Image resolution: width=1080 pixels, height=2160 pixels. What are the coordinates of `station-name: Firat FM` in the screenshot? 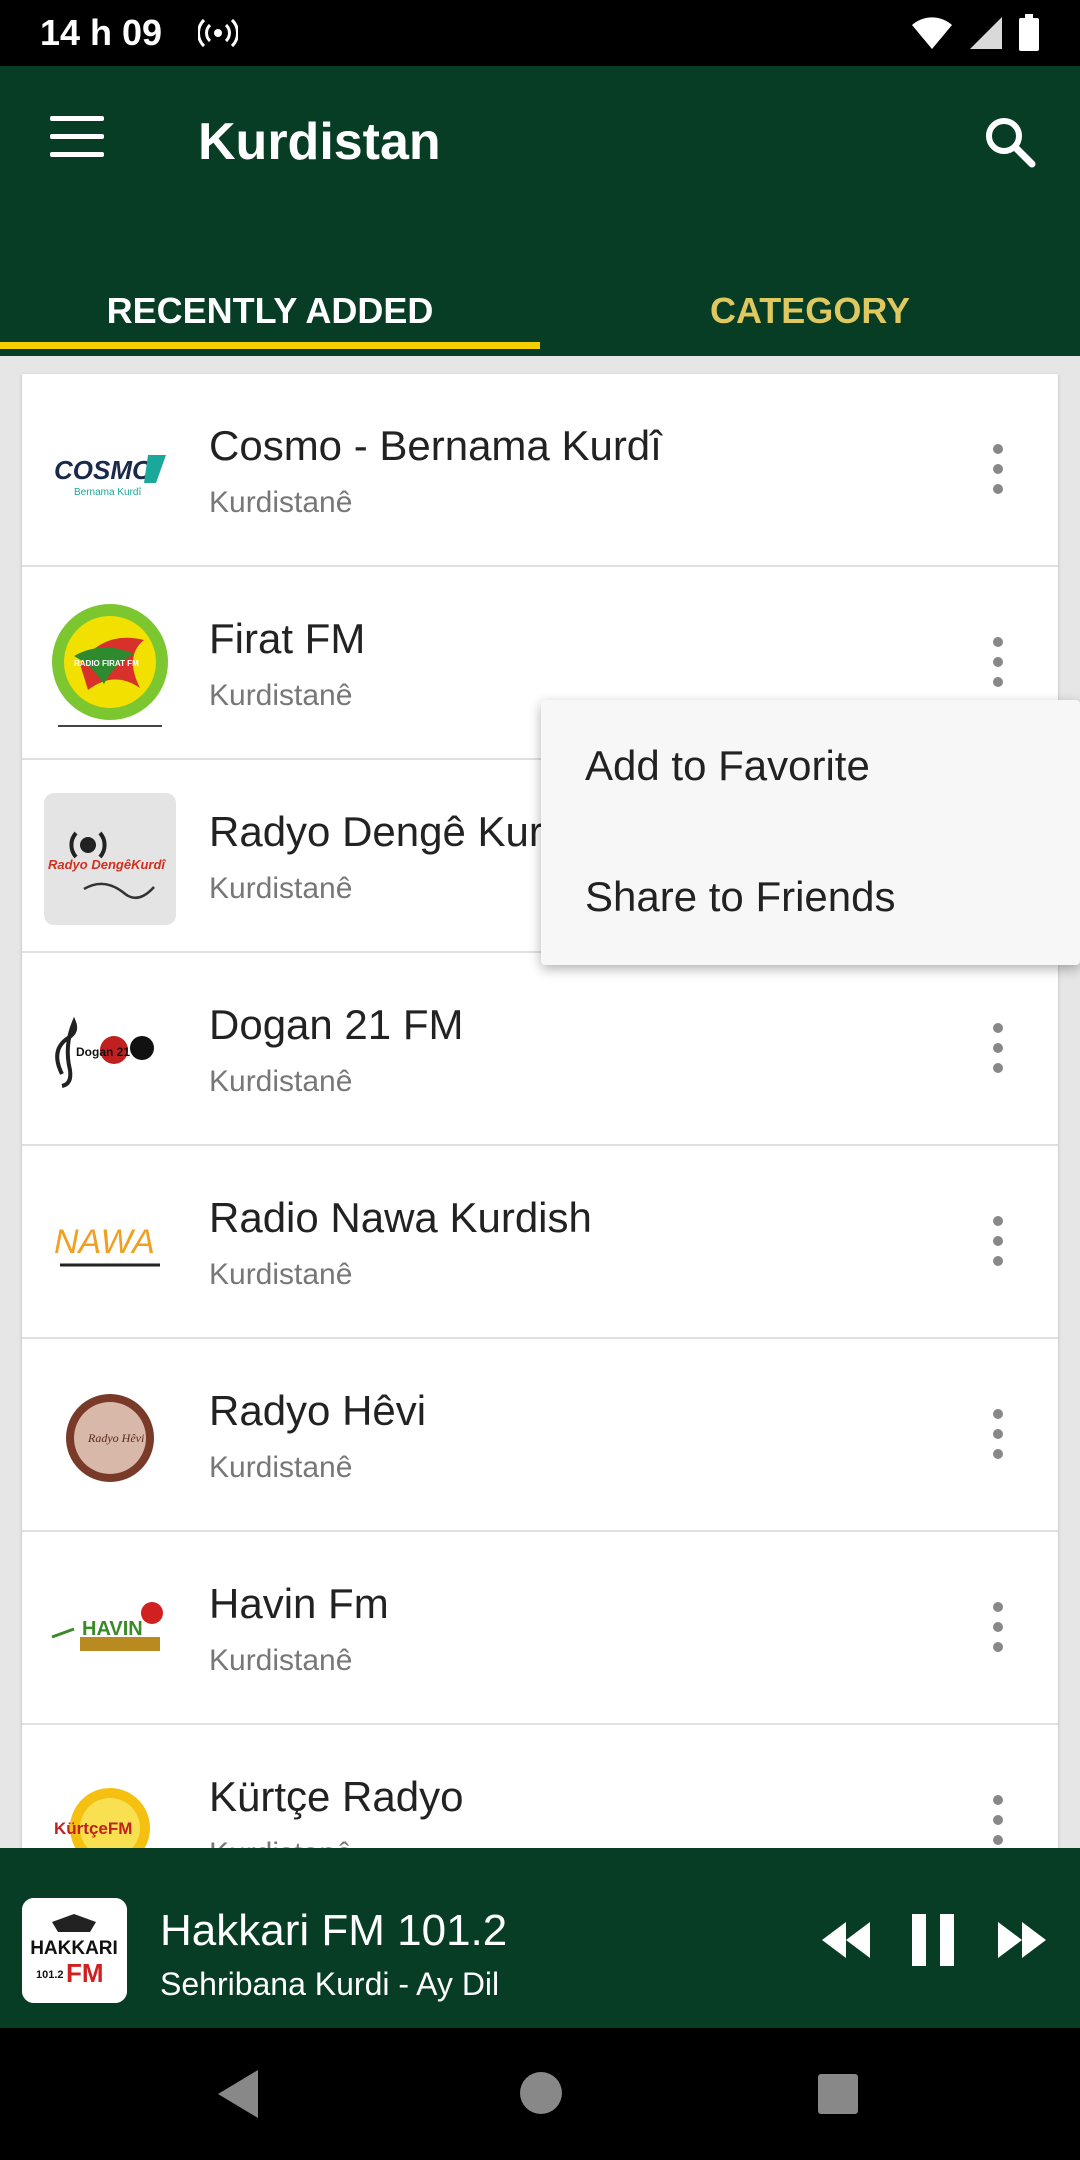 It's located at (287, 638).